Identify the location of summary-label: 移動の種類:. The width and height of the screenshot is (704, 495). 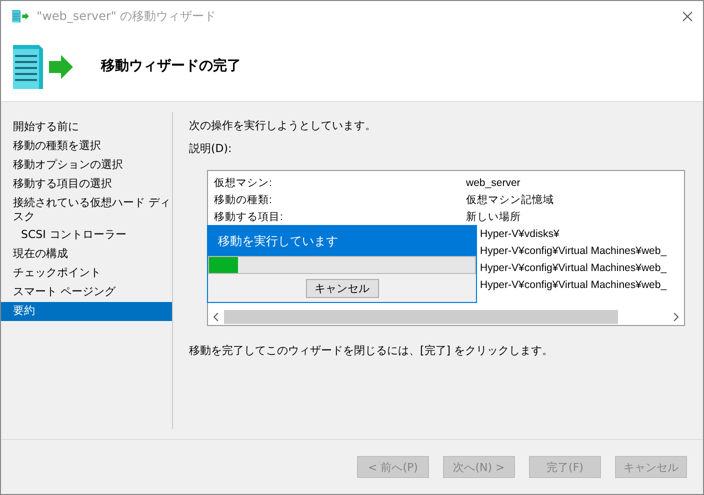
(243, 199).